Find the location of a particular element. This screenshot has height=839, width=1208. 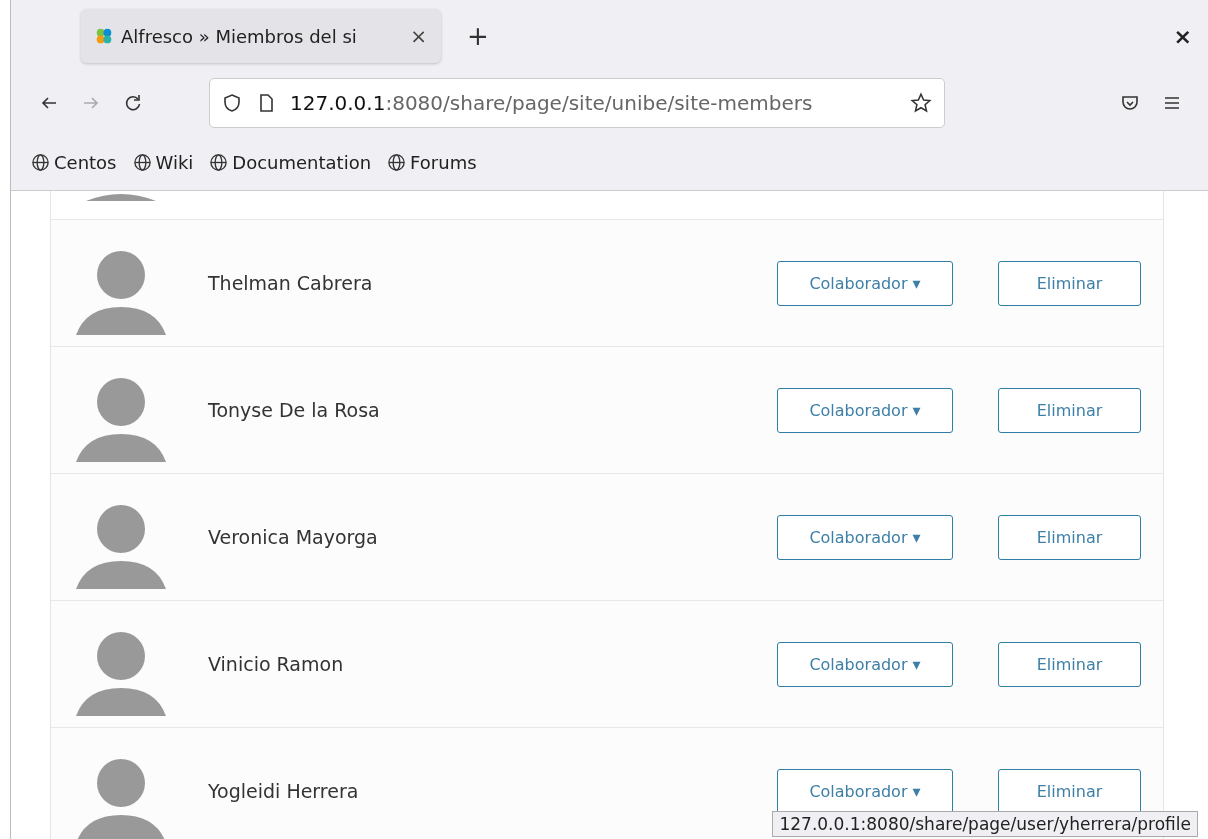

browser-tab: Alfresco » Miembros del si × is located at coordinates (261, 36).